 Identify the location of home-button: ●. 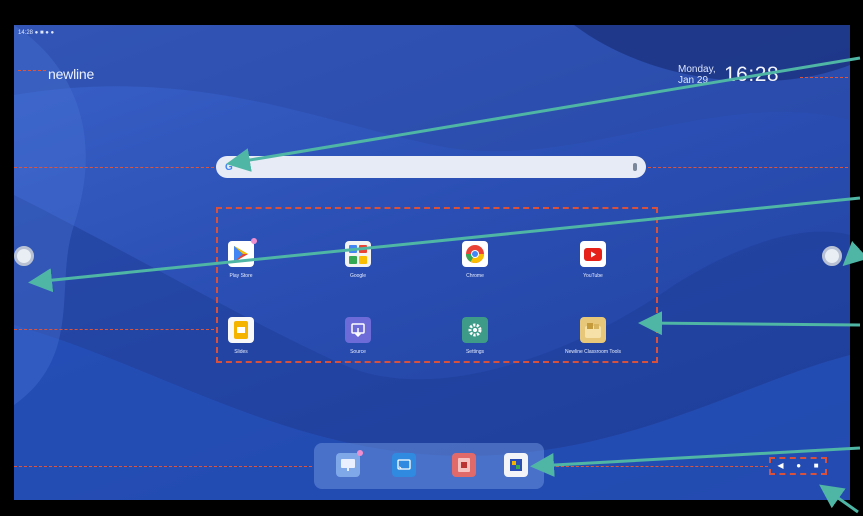
(798, 466).